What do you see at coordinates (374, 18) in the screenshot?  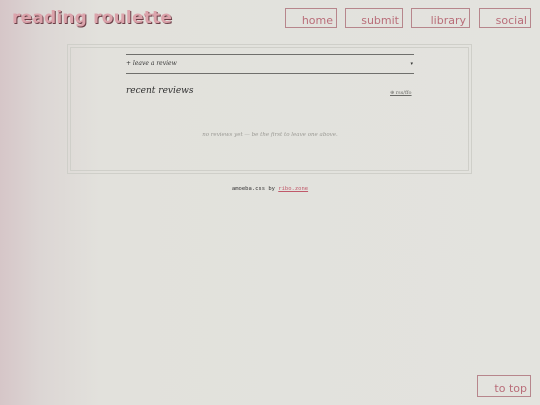 I see `nav-submit-button: submit` at bounding box center [374, 18].